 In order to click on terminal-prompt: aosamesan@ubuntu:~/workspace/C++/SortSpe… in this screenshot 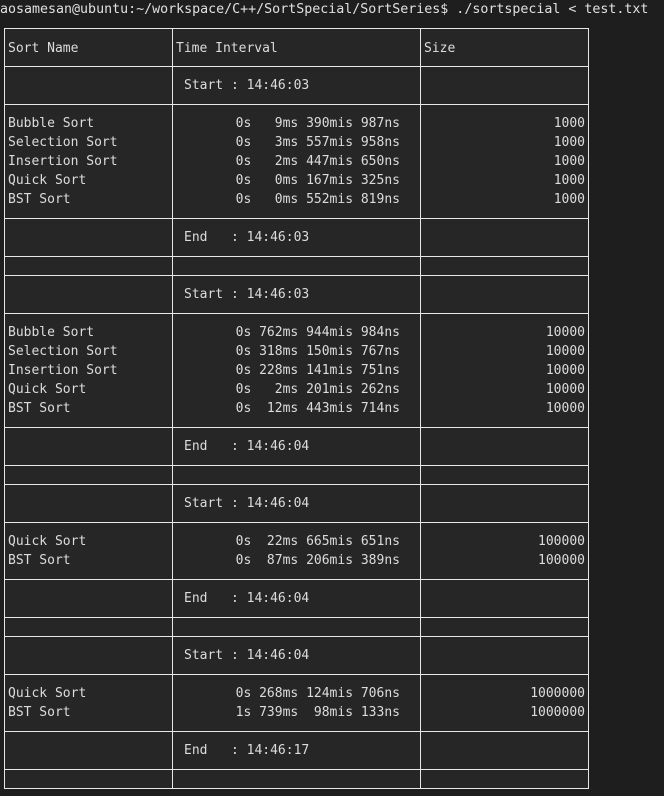, I will do `click(324, 9)`.